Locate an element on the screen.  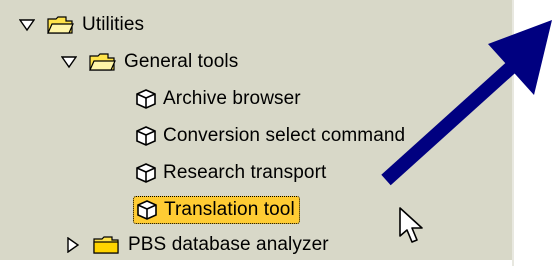
tree-node-label: General tools is located at coordinates (181, 61).